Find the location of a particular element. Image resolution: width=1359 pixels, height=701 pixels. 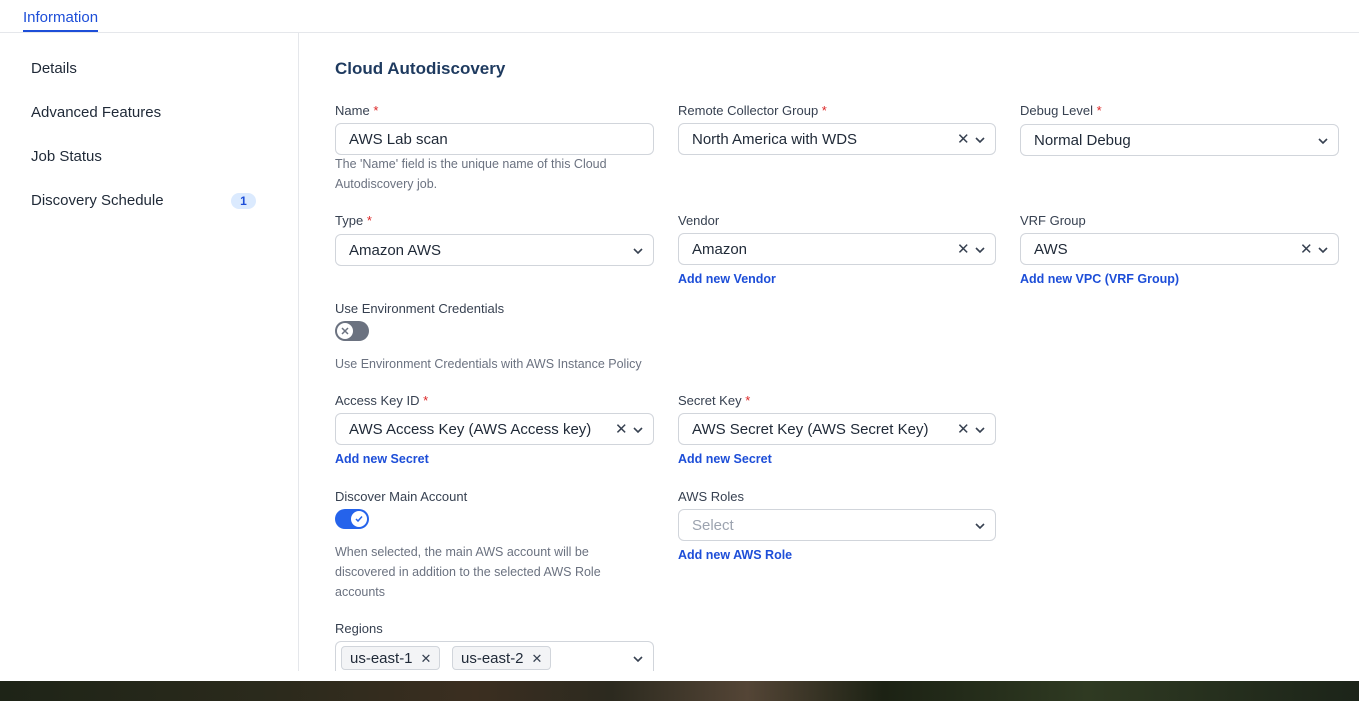

regions-multiselect: us-east-1 ✕ us-east-2 ✕ is located at coordinates (494, 658).